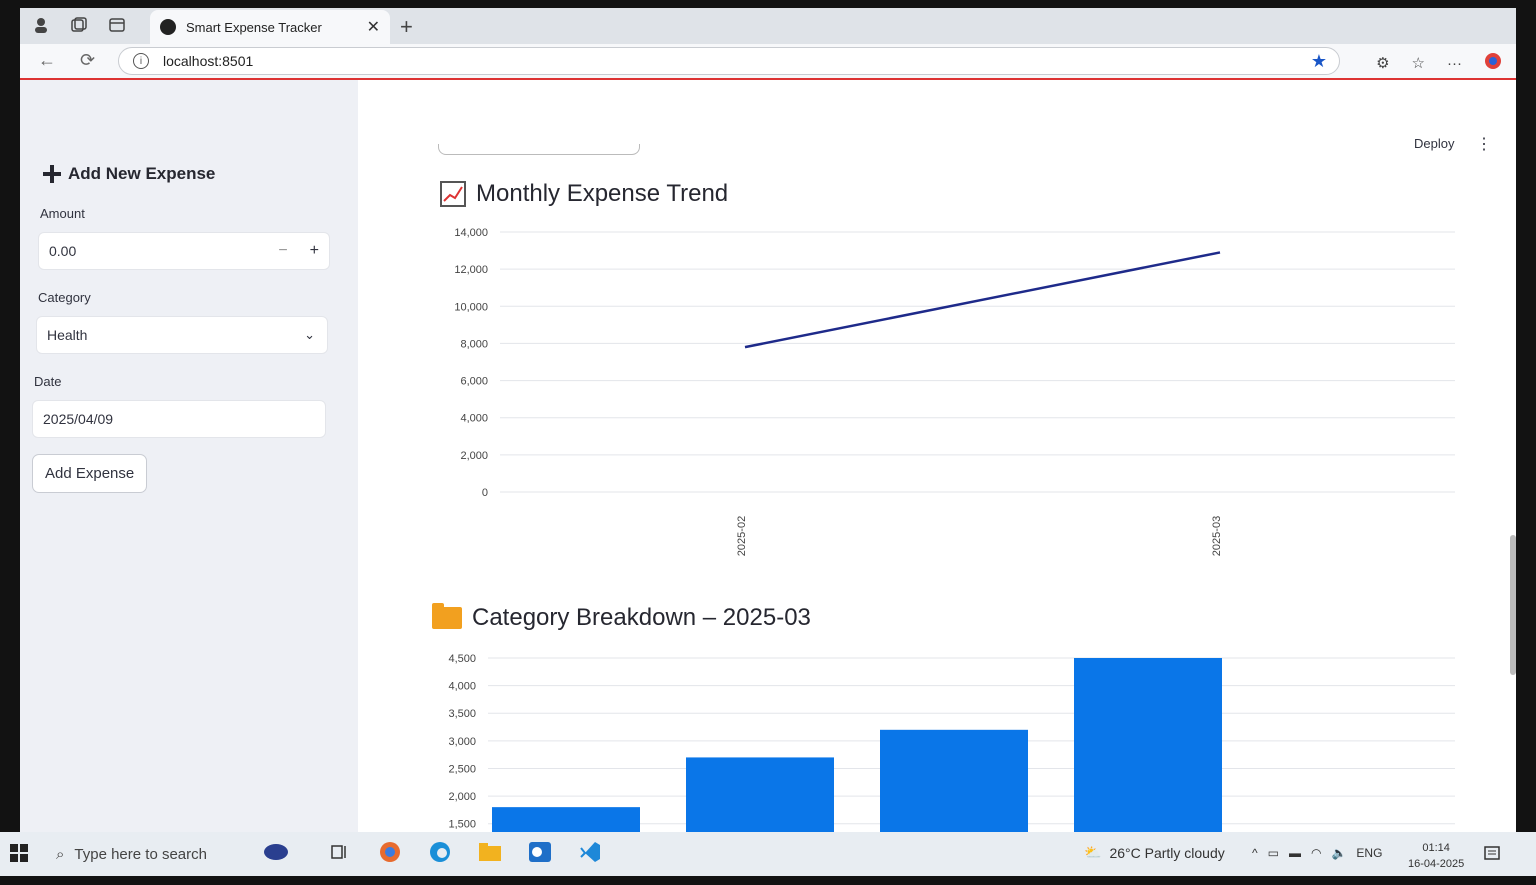  What do you see at coordinates (87, 60) in the screenshot?
I see `refresh-icon: ⟳` at bounding box center [87, 60].